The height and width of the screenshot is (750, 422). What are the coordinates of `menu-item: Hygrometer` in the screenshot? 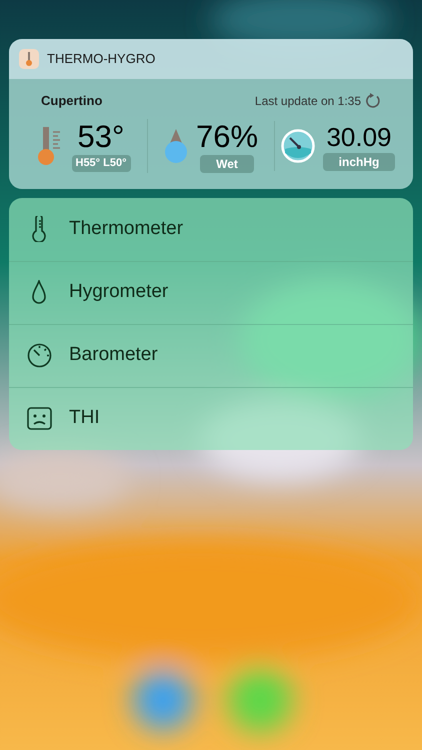 It's located at (211, 292).